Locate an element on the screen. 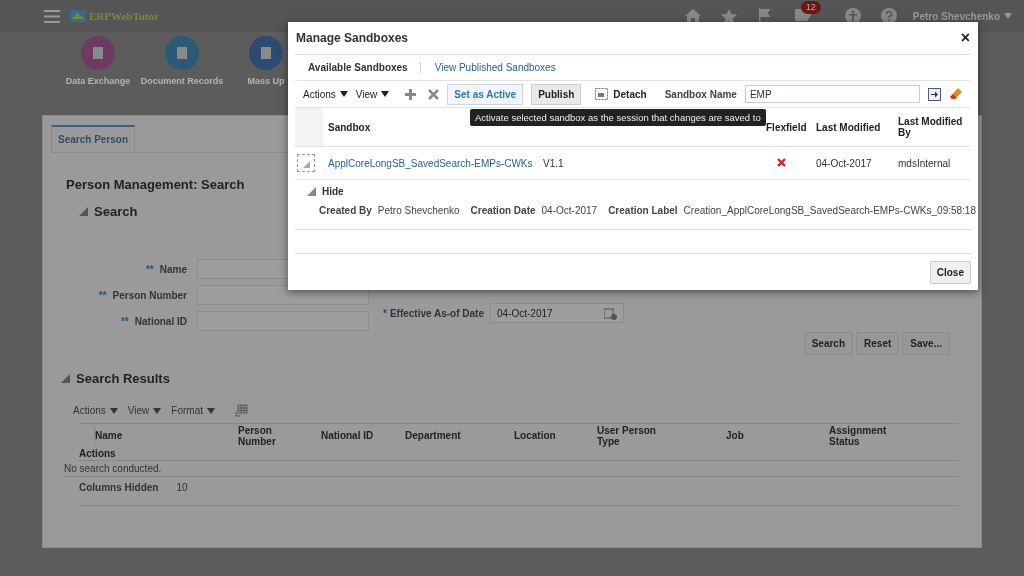 This screenshot has width=1024, height=576. date-field: 04-Oct-2017 is located at coordinates (557, 313).